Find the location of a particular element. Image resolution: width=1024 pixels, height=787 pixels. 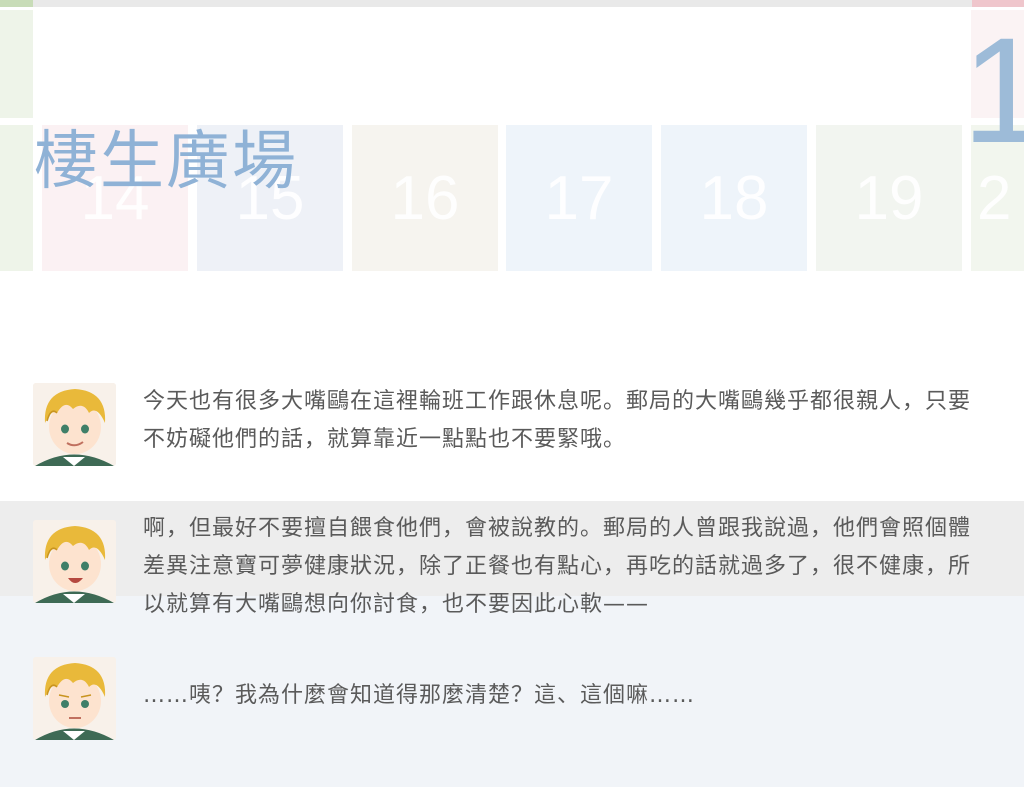

month-number: 1 is located at coordinates (993, 90).